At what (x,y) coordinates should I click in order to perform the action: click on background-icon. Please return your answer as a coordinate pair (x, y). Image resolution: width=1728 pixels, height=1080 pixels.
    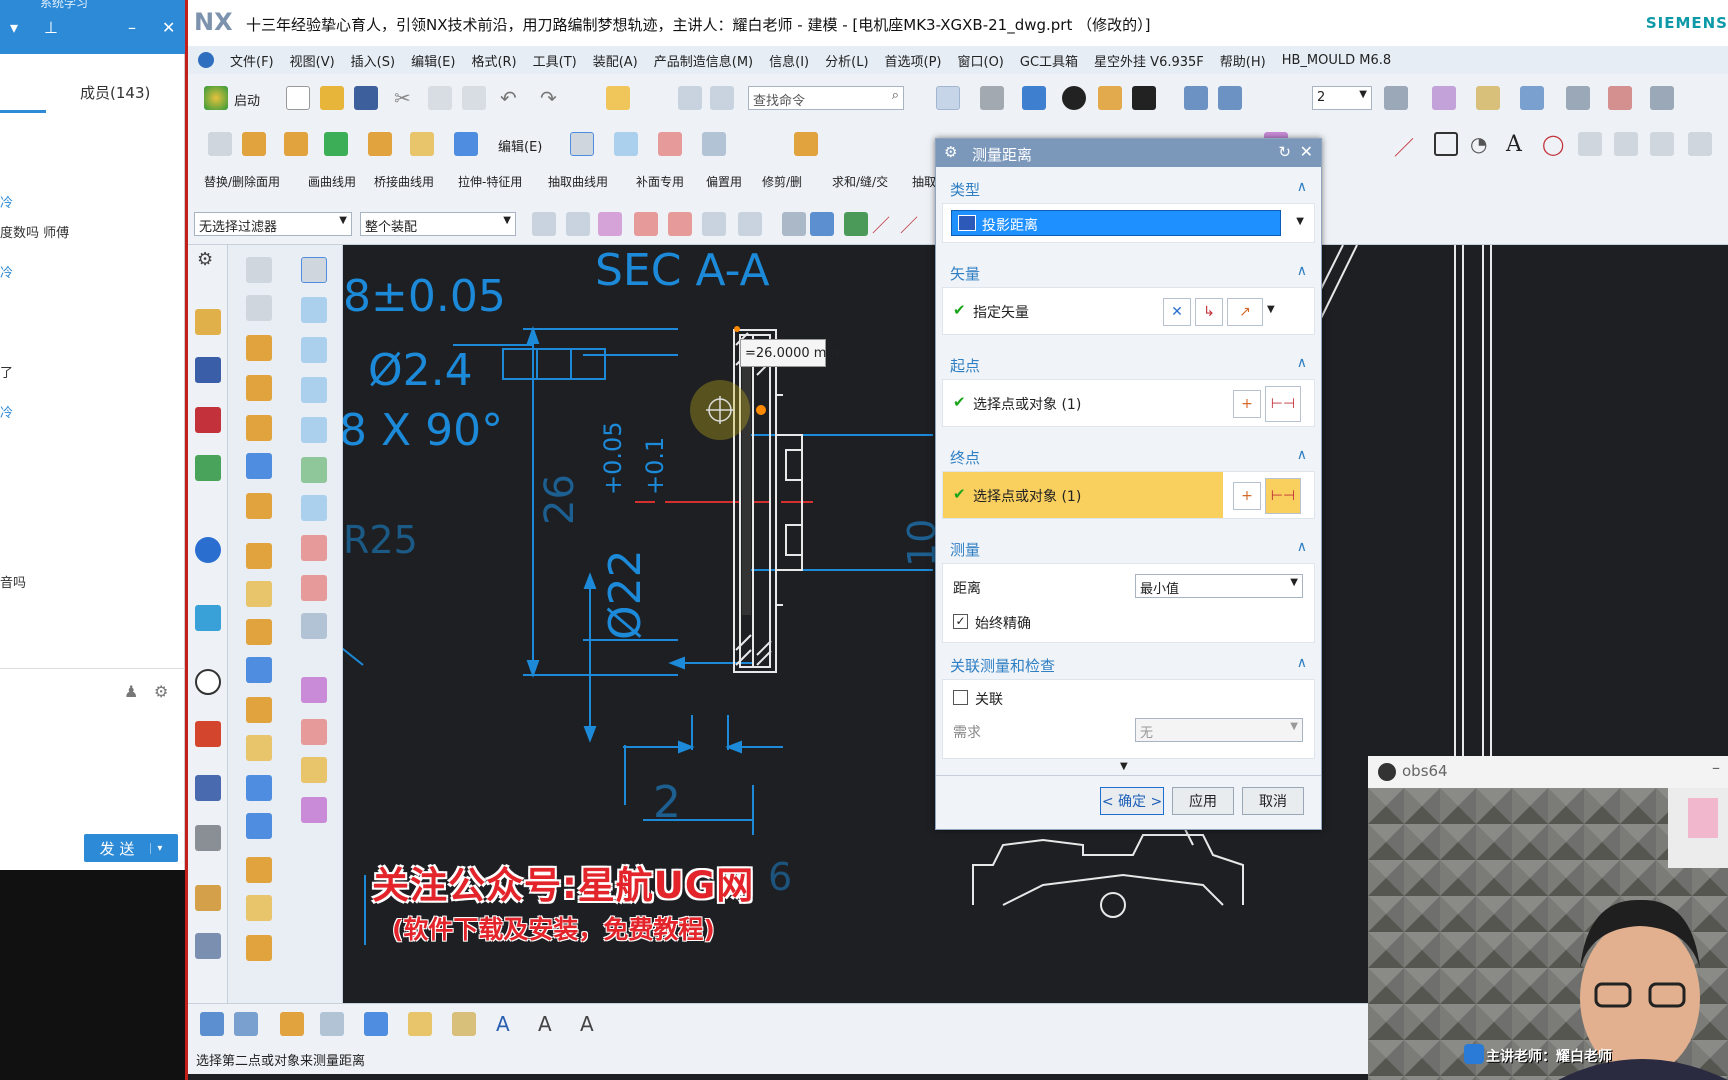
    Looking at the image, I should click on (1110, 98).